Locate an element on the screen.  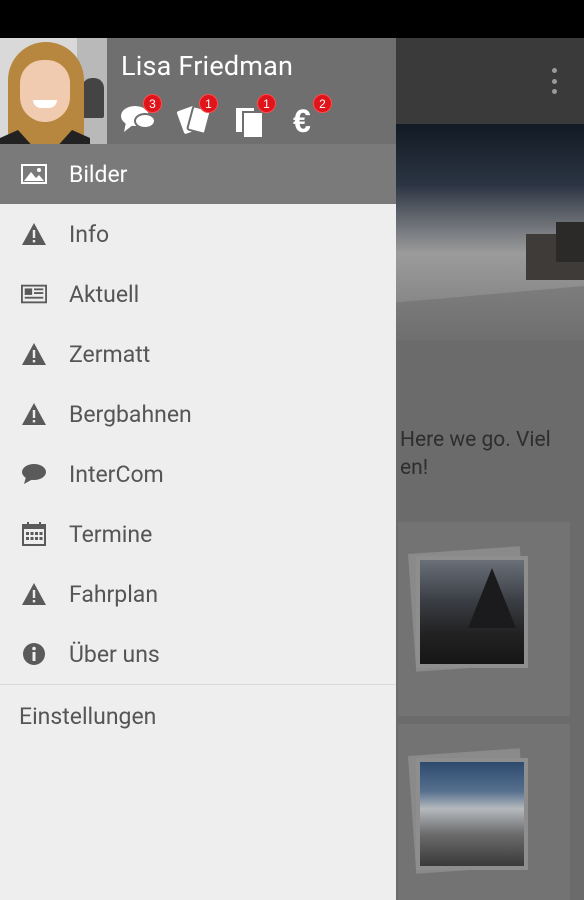
menu-item-info: Info is located at coordinates (198, 234).